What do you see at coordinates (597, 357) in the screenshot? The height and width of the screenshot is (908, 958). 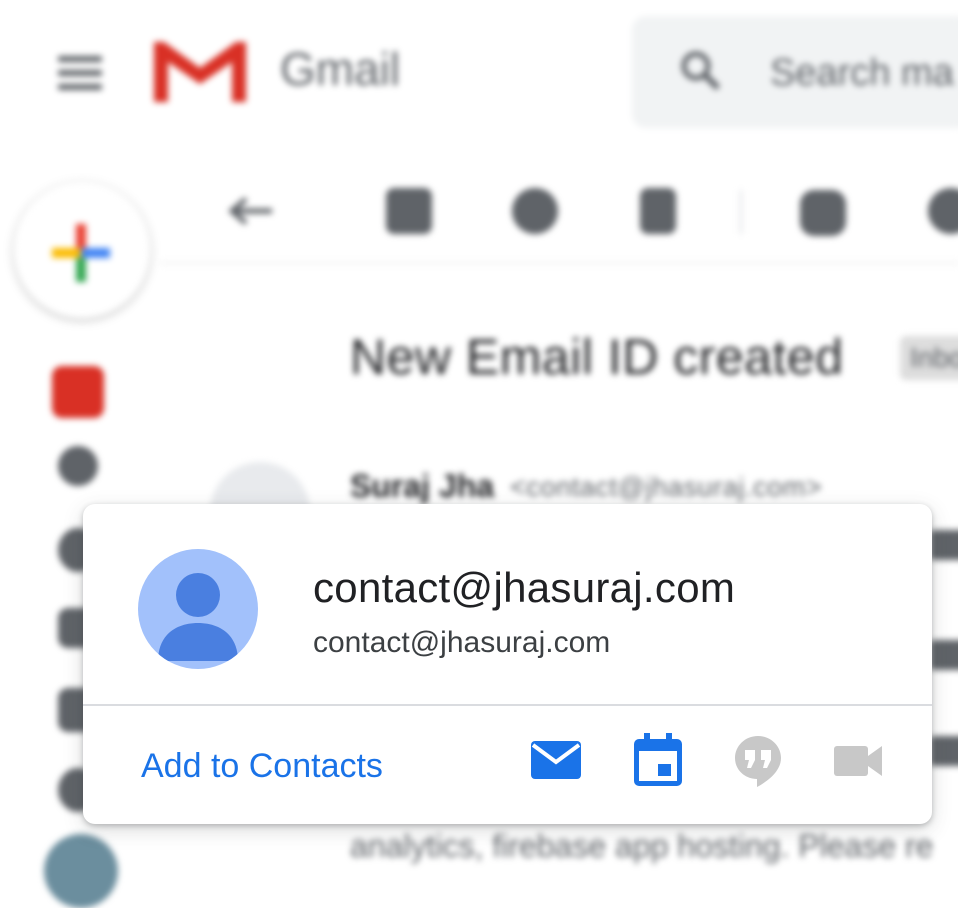 I see `email-subject: New Email ID created` at bounding box center [597, 357].